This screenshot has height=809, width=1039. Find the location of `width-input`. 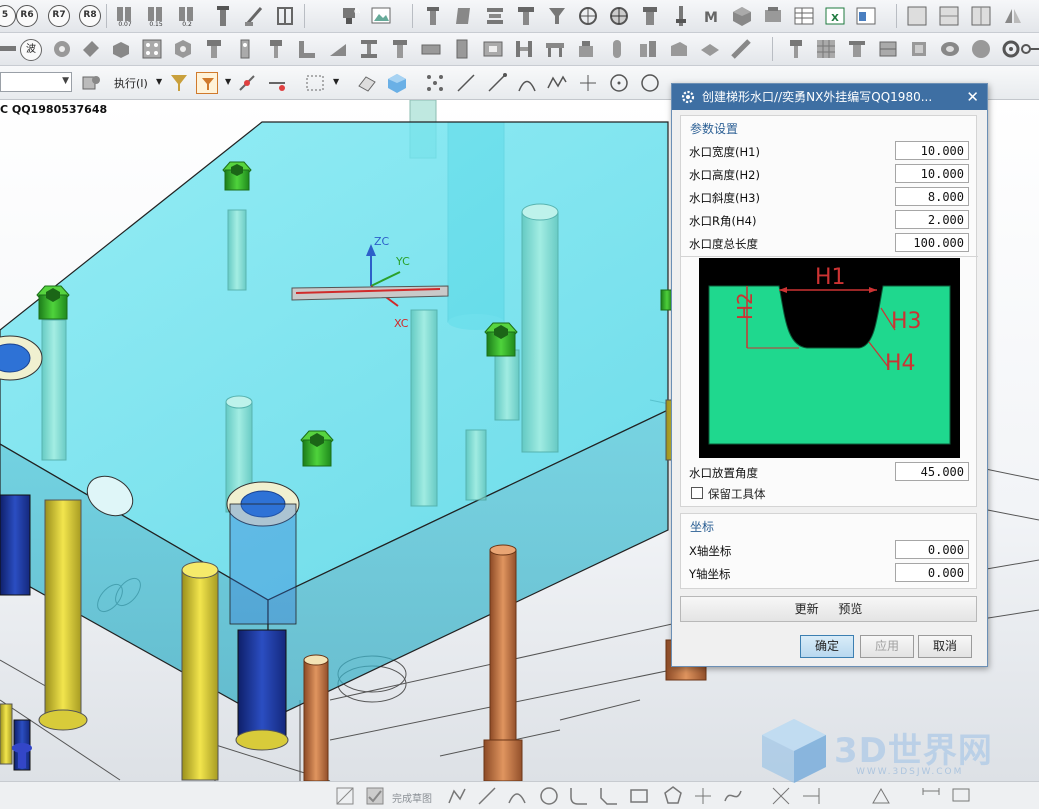

width-input is located at coordinates (932, 150).